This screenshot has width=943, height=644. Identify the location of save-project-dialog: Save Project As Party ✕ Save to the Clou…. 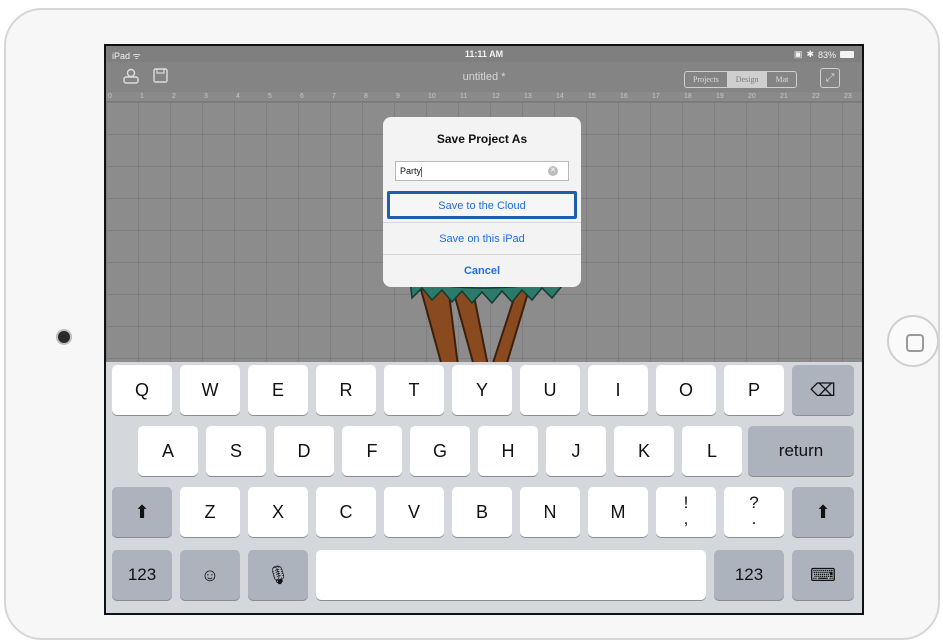
(482, 202).